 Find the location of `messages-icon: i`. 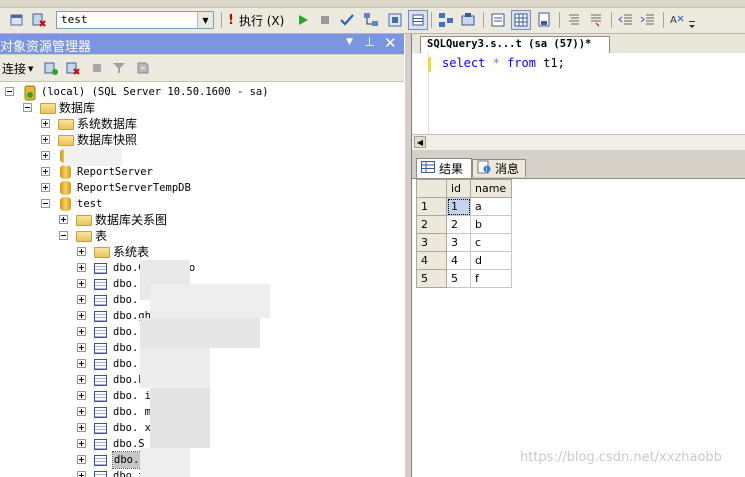

messages-icon: i is located at coordinates (484, 168).